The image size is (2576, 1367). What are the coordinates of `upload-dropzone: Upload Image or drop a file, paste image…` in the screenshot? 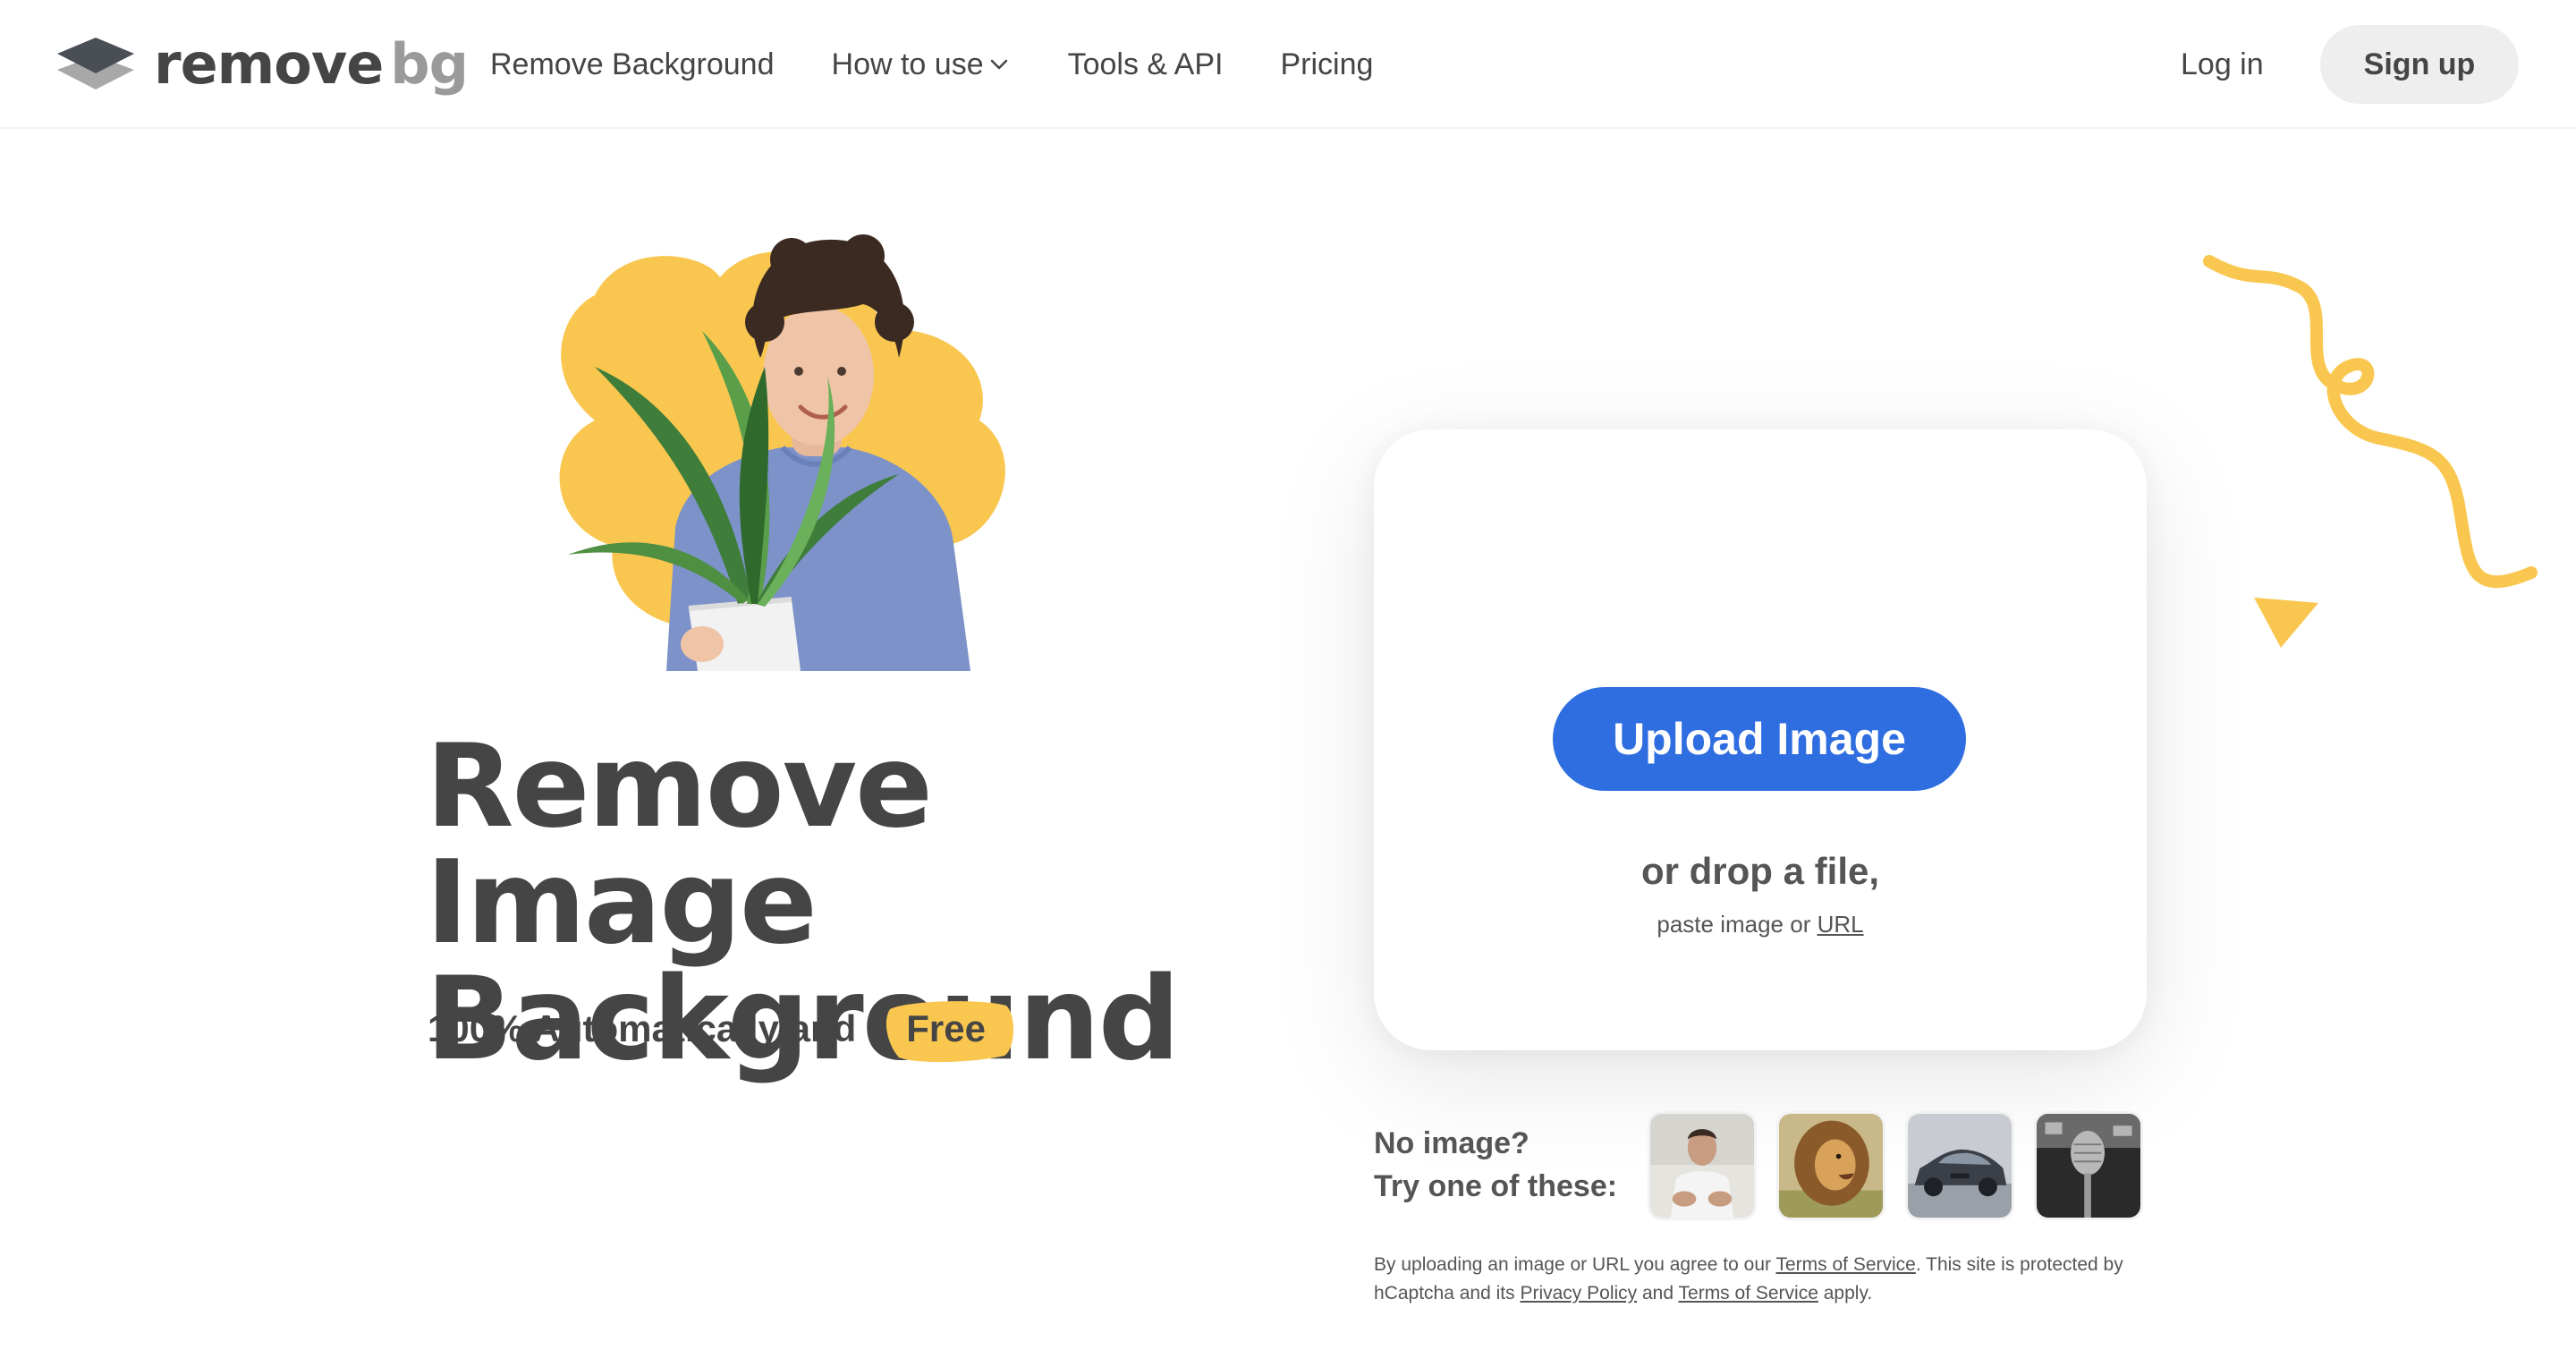 It's located at (1760, 739).